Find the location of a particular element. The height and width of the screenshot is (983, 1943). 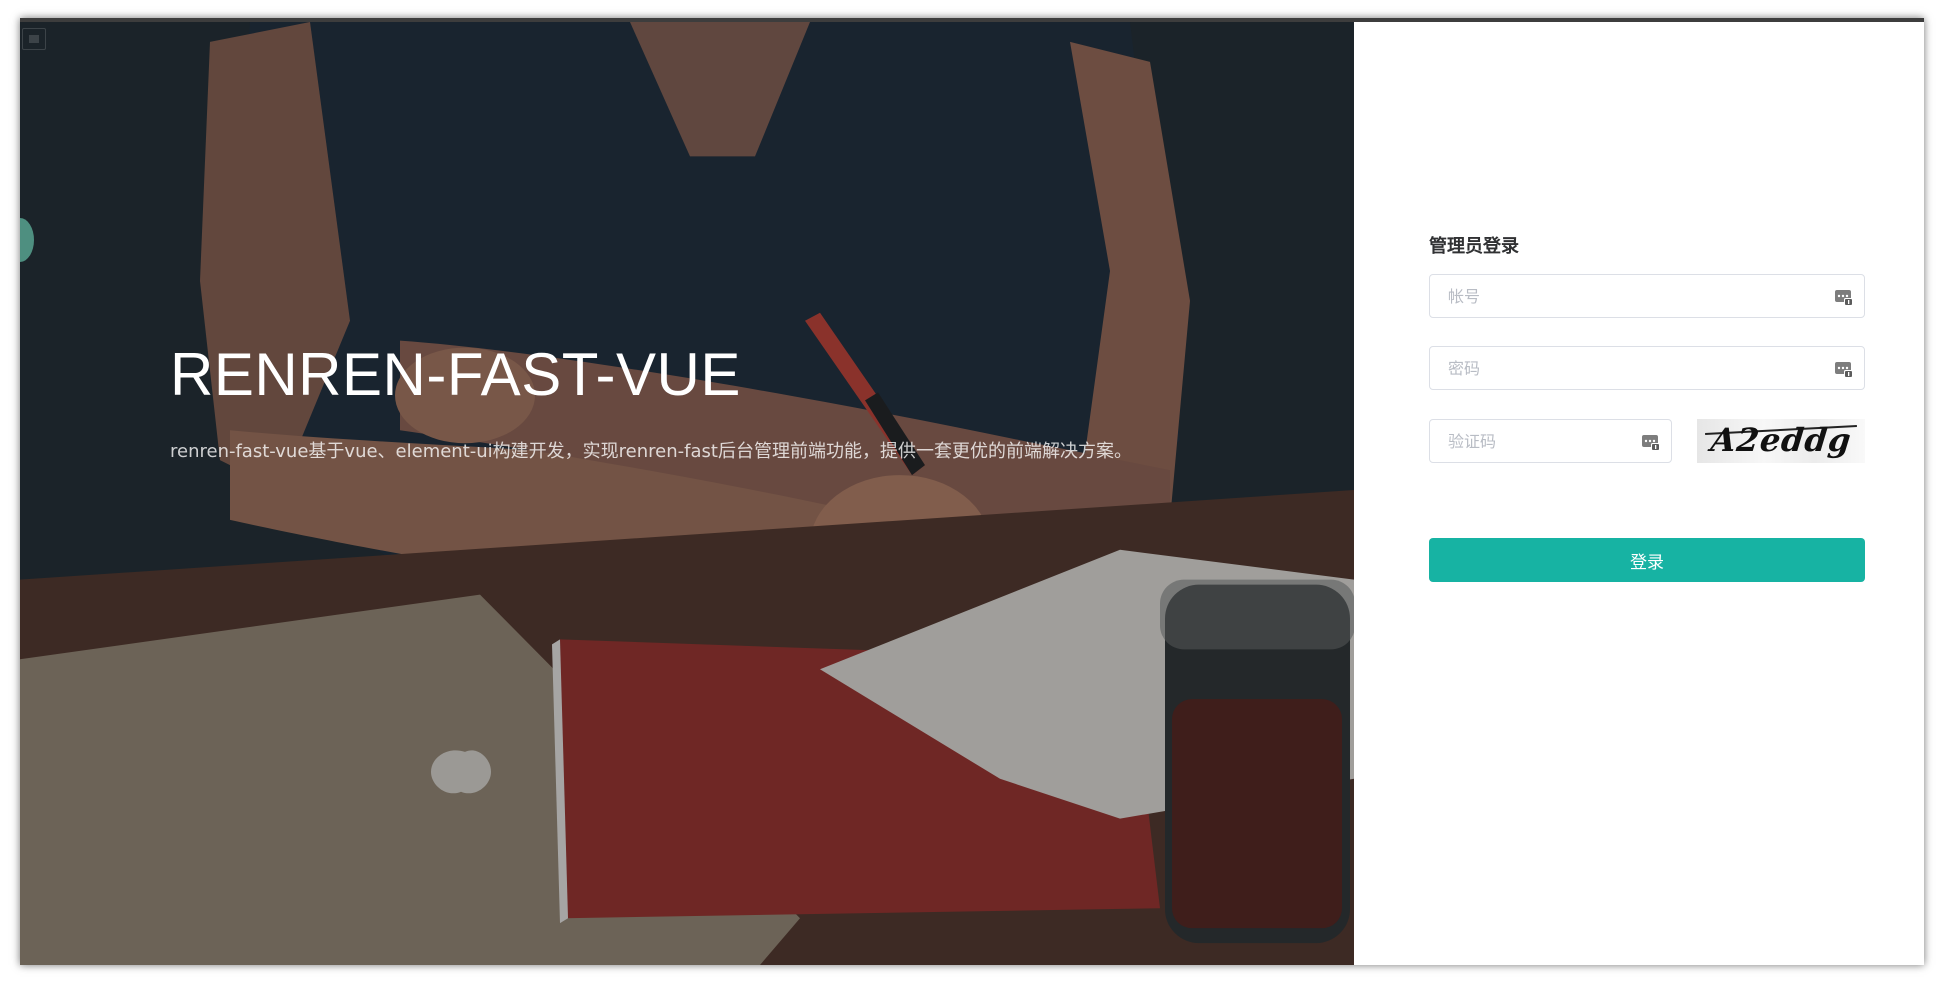

captcha-text: A2eddg is located at coordinates (1781, 440).